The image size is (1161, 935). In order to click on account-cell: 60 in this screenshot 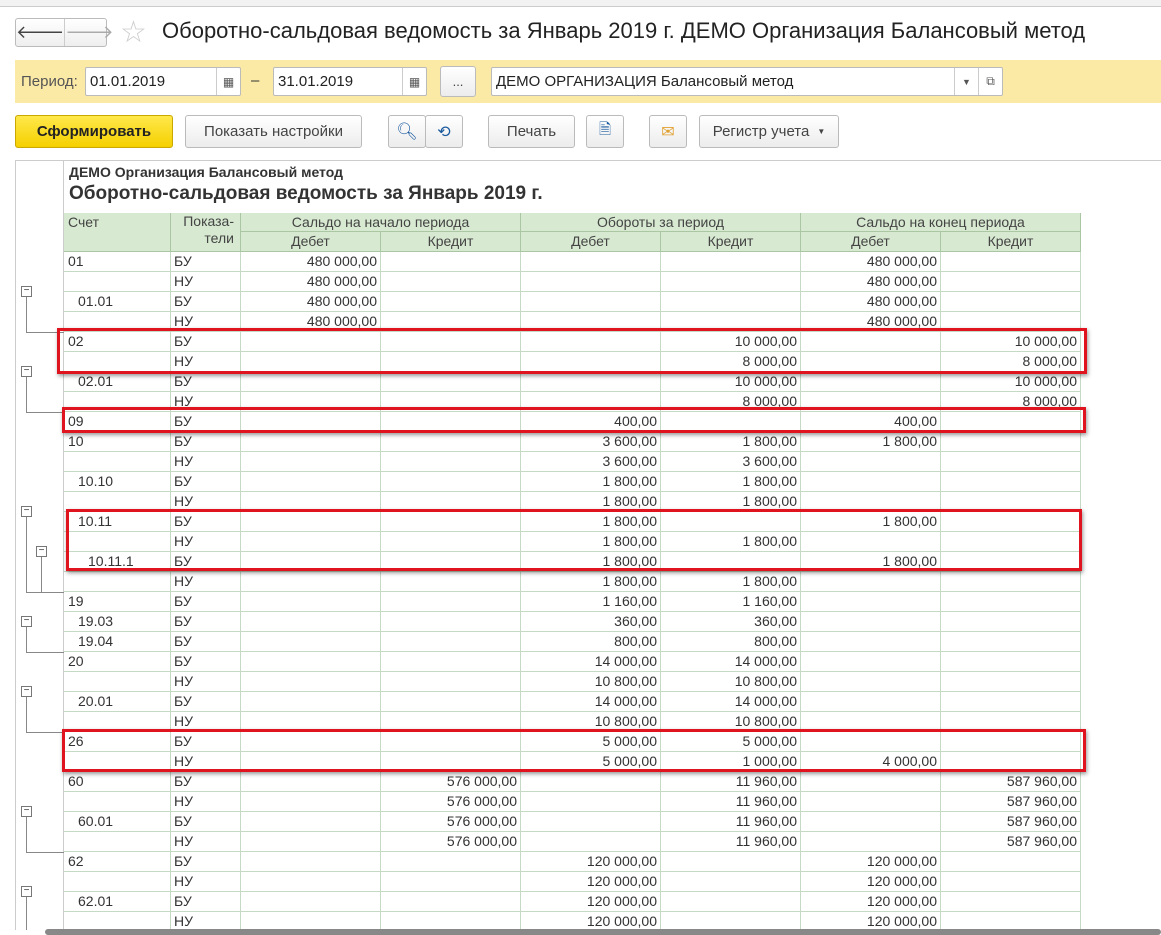, I will do `click(117, 782)`.